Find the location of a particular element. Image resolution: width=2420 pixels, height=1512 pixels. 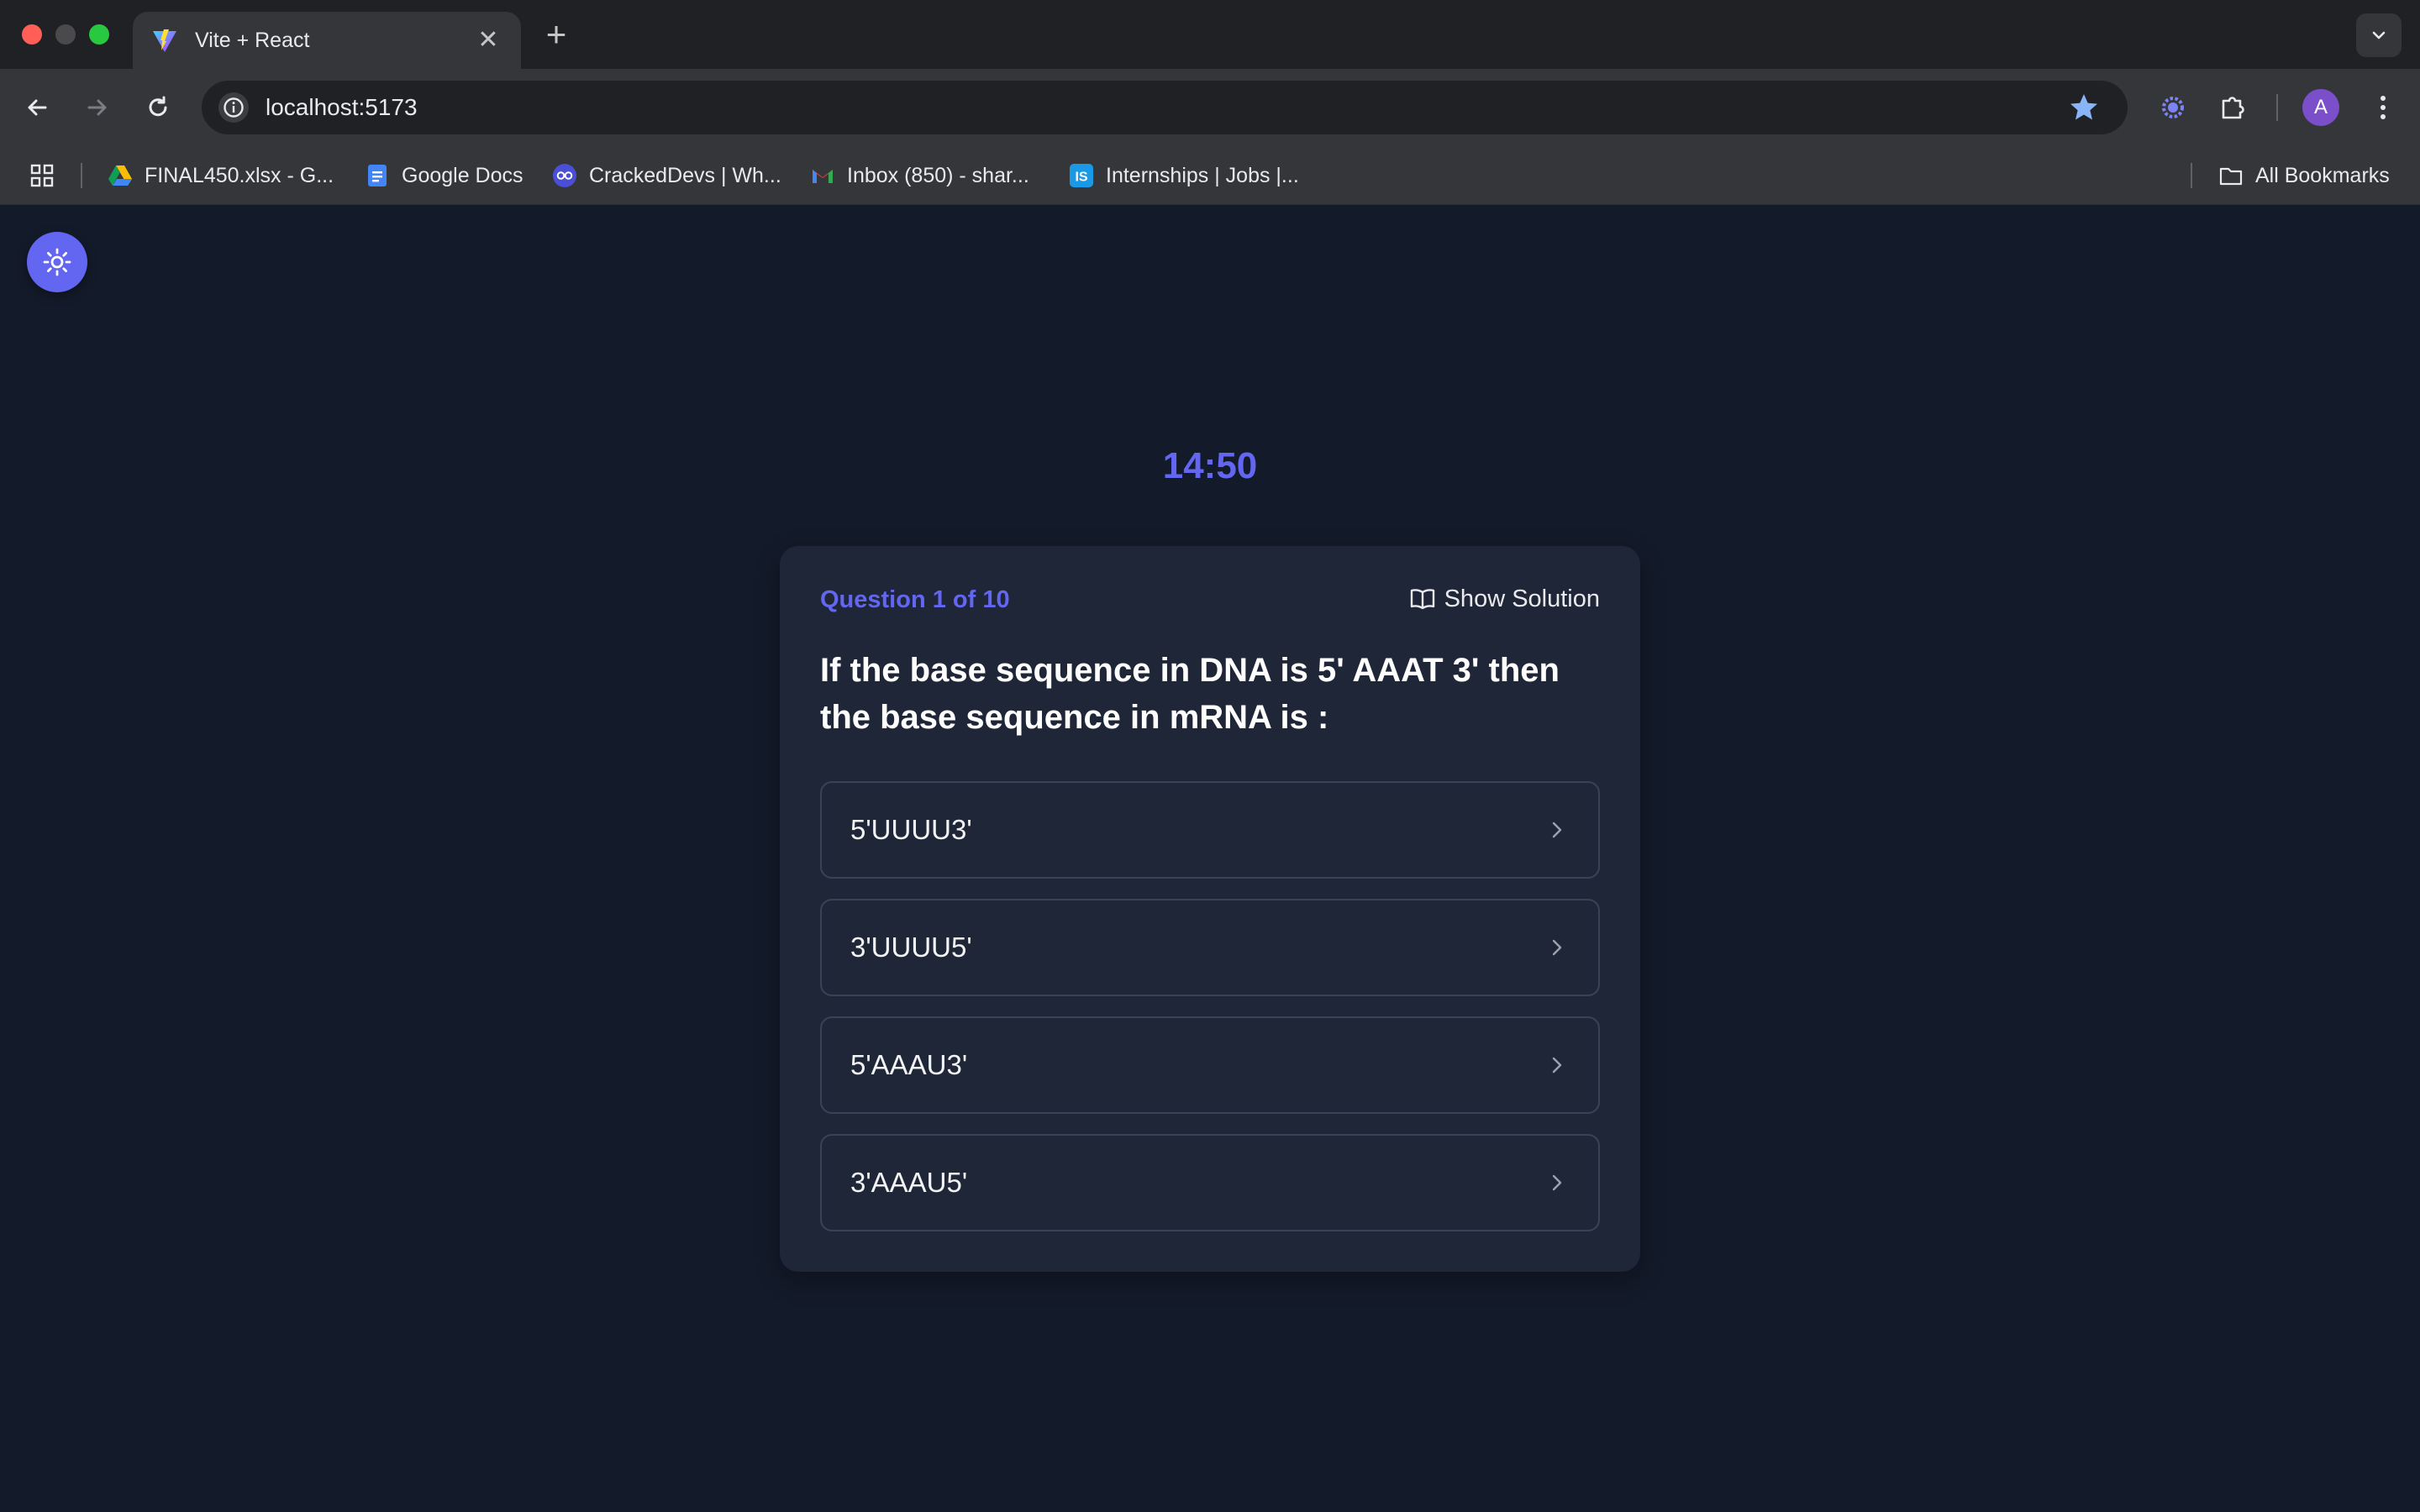

puzzle-icon is located at coordinates (2233, 108).